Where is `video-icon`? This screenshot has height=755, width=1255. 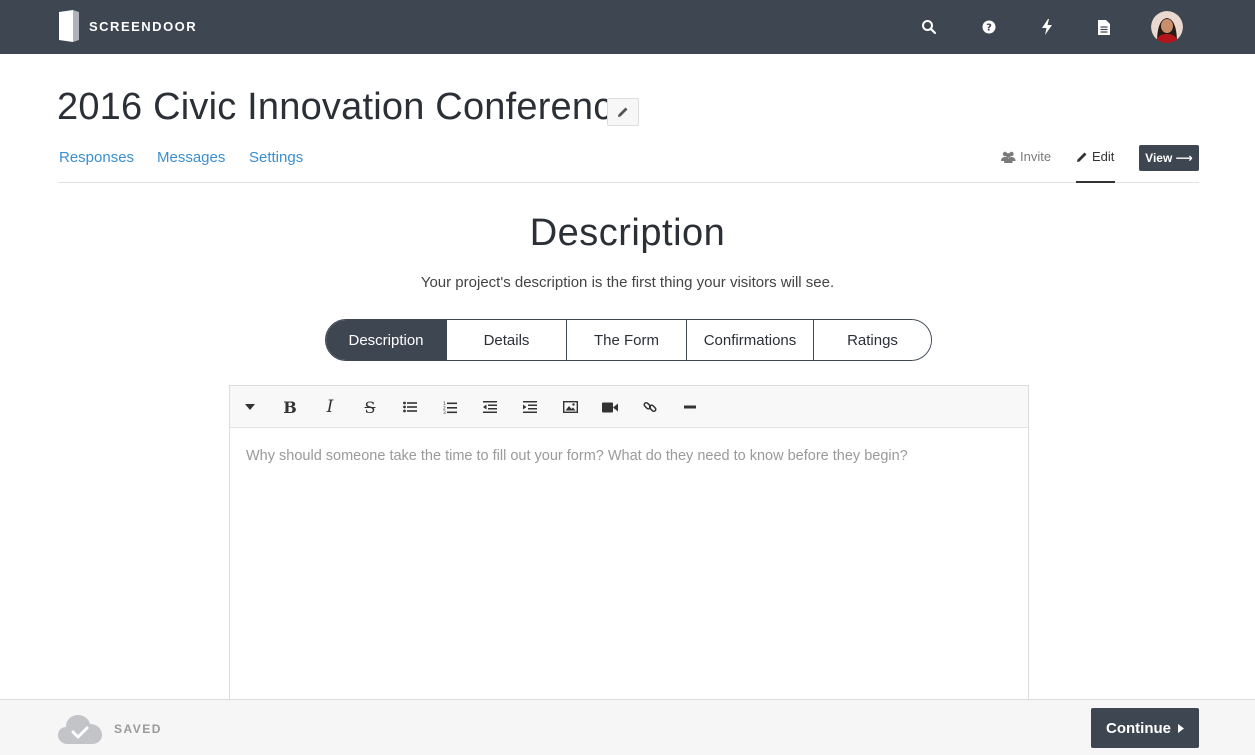
video-icon is located at coordinates (610, 407).